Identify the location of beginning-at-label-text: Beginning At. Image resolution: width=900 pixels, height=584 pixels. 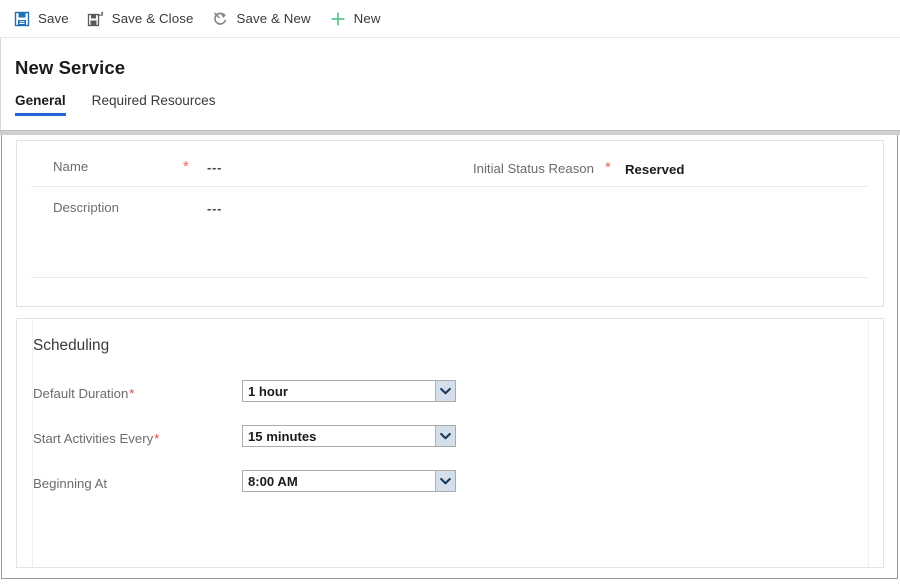
(70, 483).